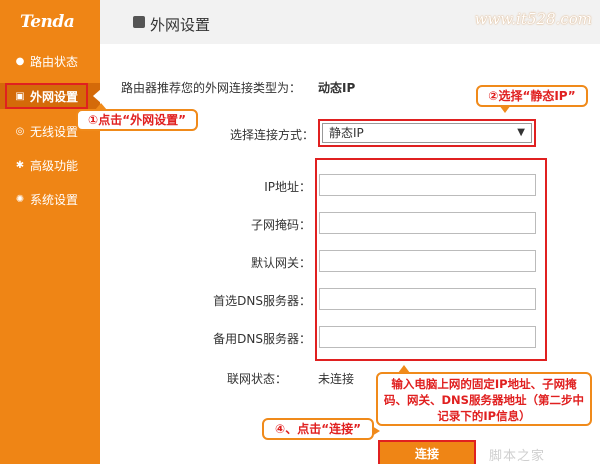  I want to click on tenda-logo: Tenda, so click(47, 22).